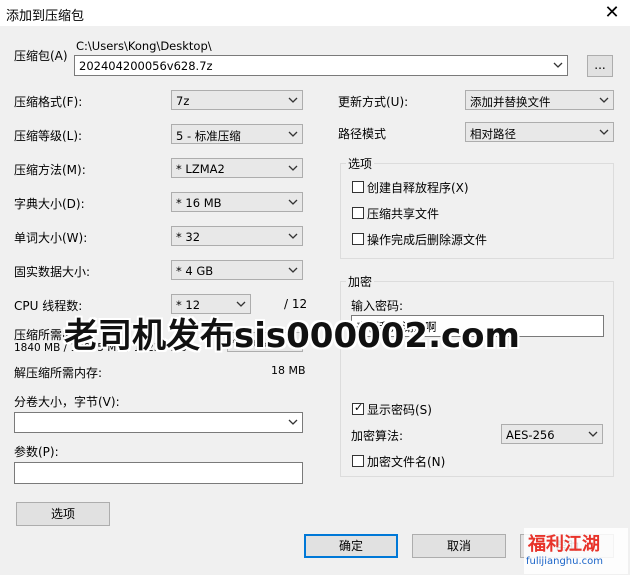 This screenshot has height=575, width=630. Describe the element at coordinates (288, 370) in the screenshot. I see `mem-decompress-value: 18 MB` at that location.